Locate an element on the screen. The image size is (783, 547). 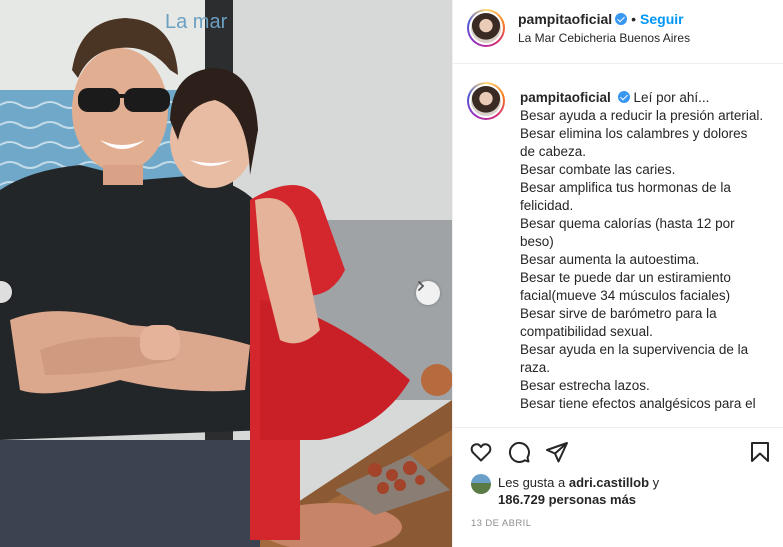
heart-icon is located at coordinates (481, 452).